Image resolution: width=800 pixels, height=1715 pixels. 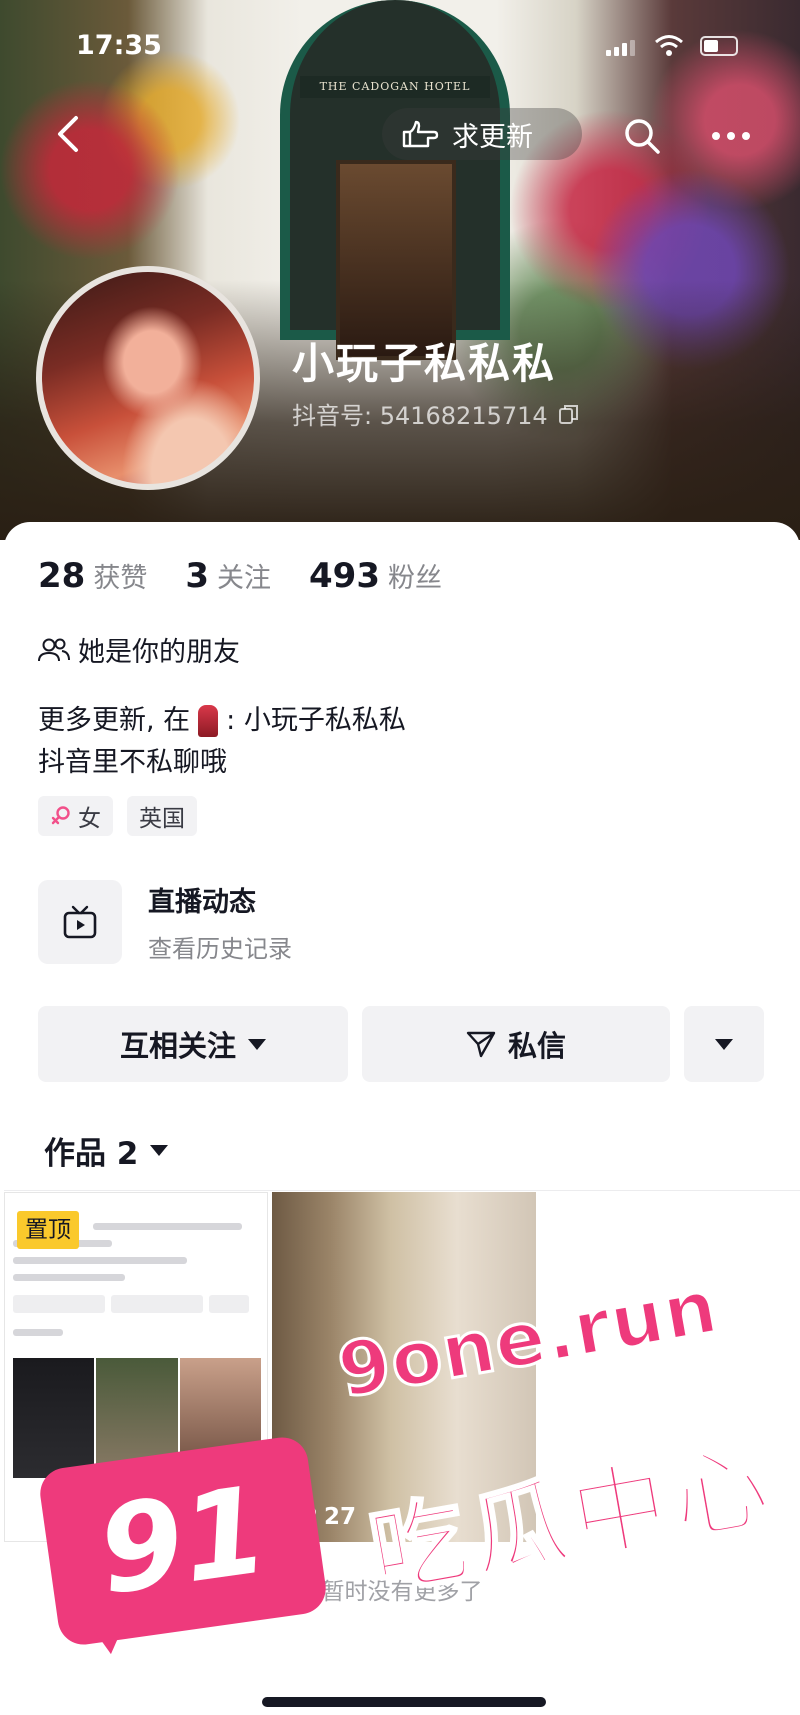 What do you see at coordinates (569, 414) in the screenshot?
I see `copy-icon` at bounding box center [569, 414].